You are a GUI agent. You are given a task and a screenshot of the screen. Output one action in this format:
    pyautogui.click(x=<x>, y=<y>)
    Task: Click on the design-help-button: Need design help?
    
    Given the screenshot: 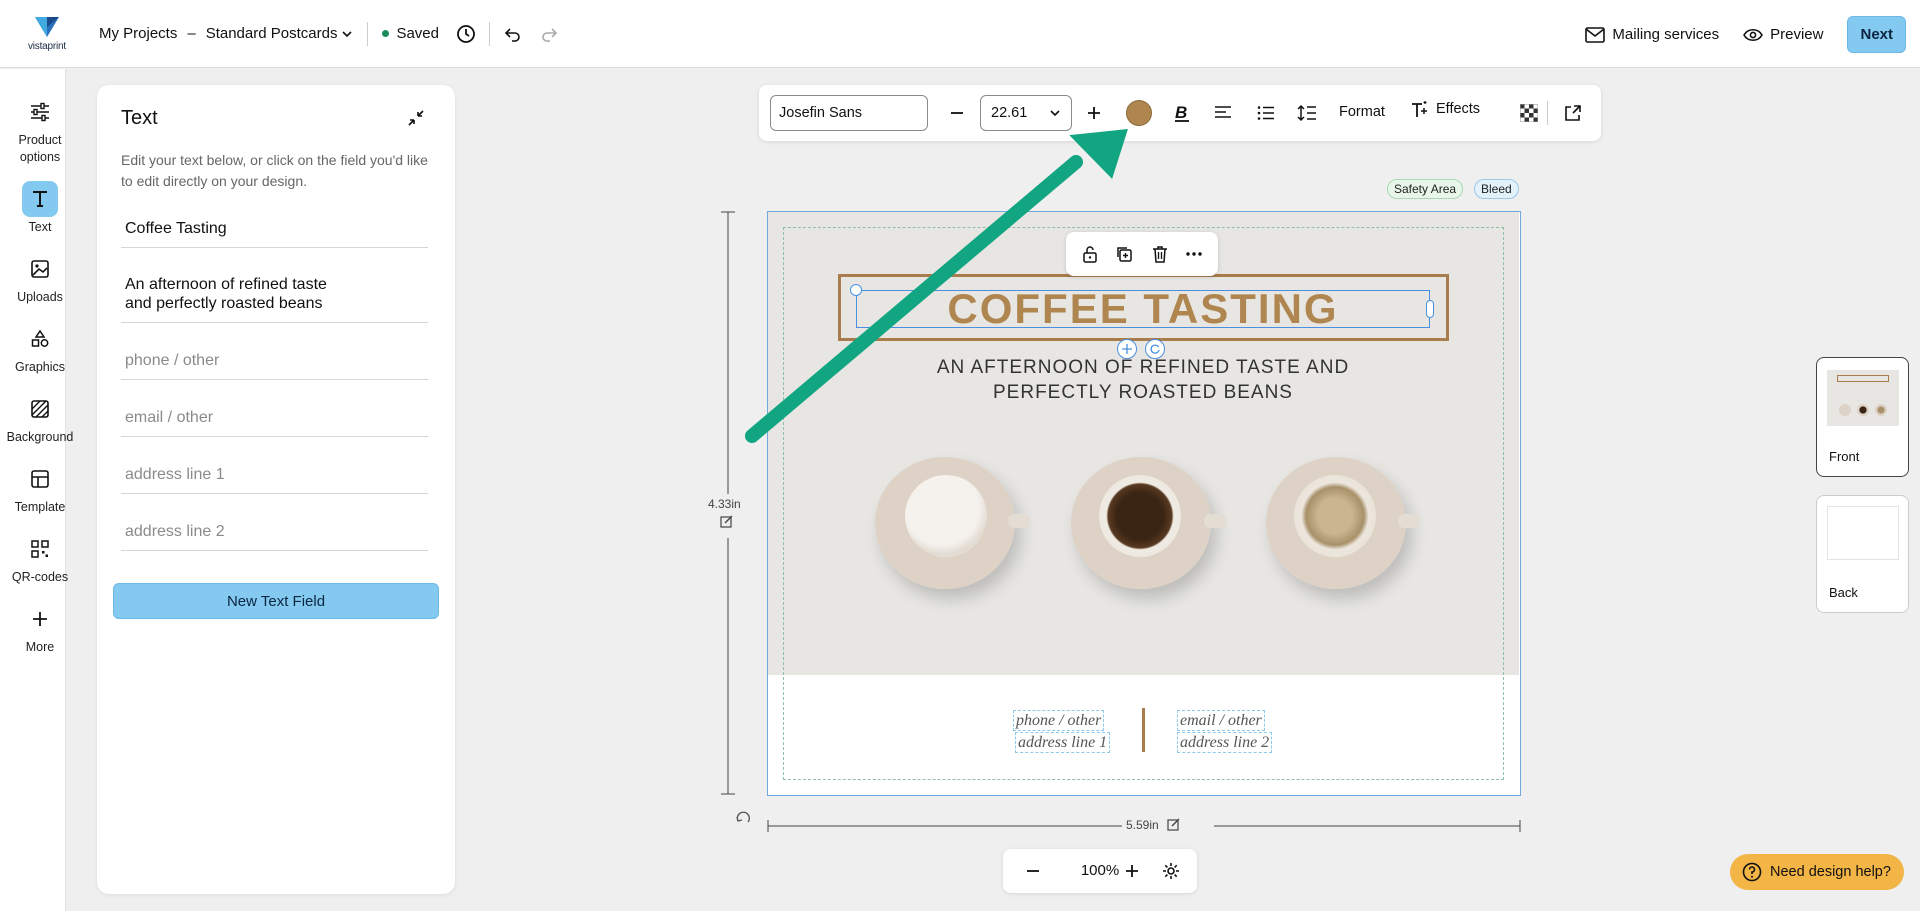 What is the action you would take?
    pyautogui.click(x=1817, y=872)
    